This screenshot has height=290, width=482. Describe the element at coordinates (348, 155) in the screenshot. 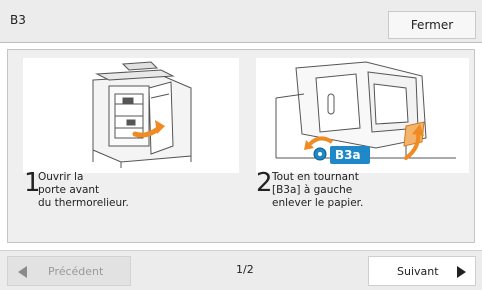

I see `b3a-label: B3a` at that location.